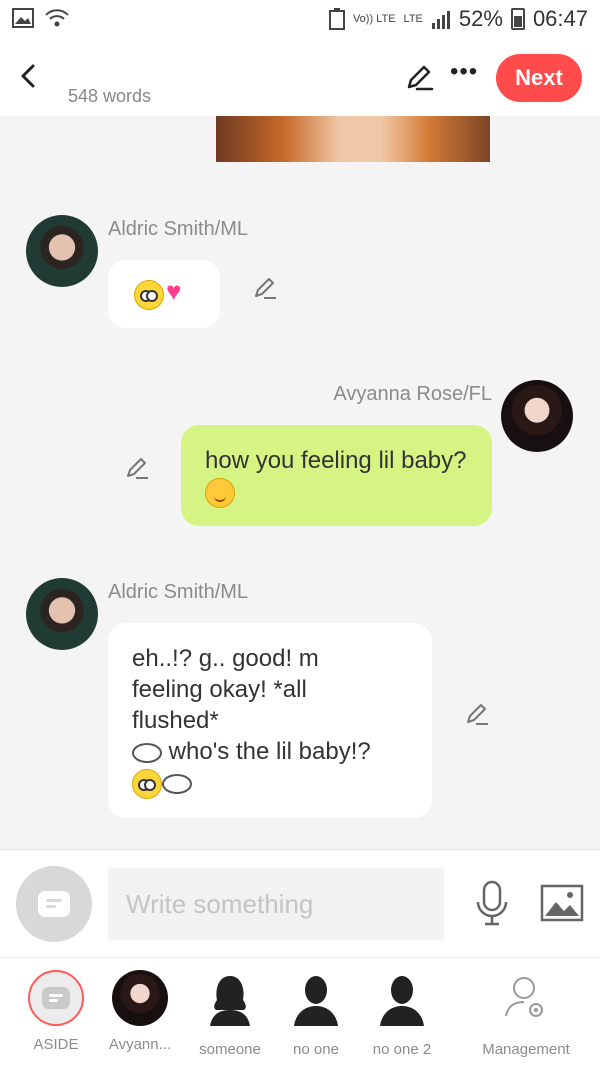  Describe the element at coordinates (276, 904) in the screenshot. I see `message-input` at that location.